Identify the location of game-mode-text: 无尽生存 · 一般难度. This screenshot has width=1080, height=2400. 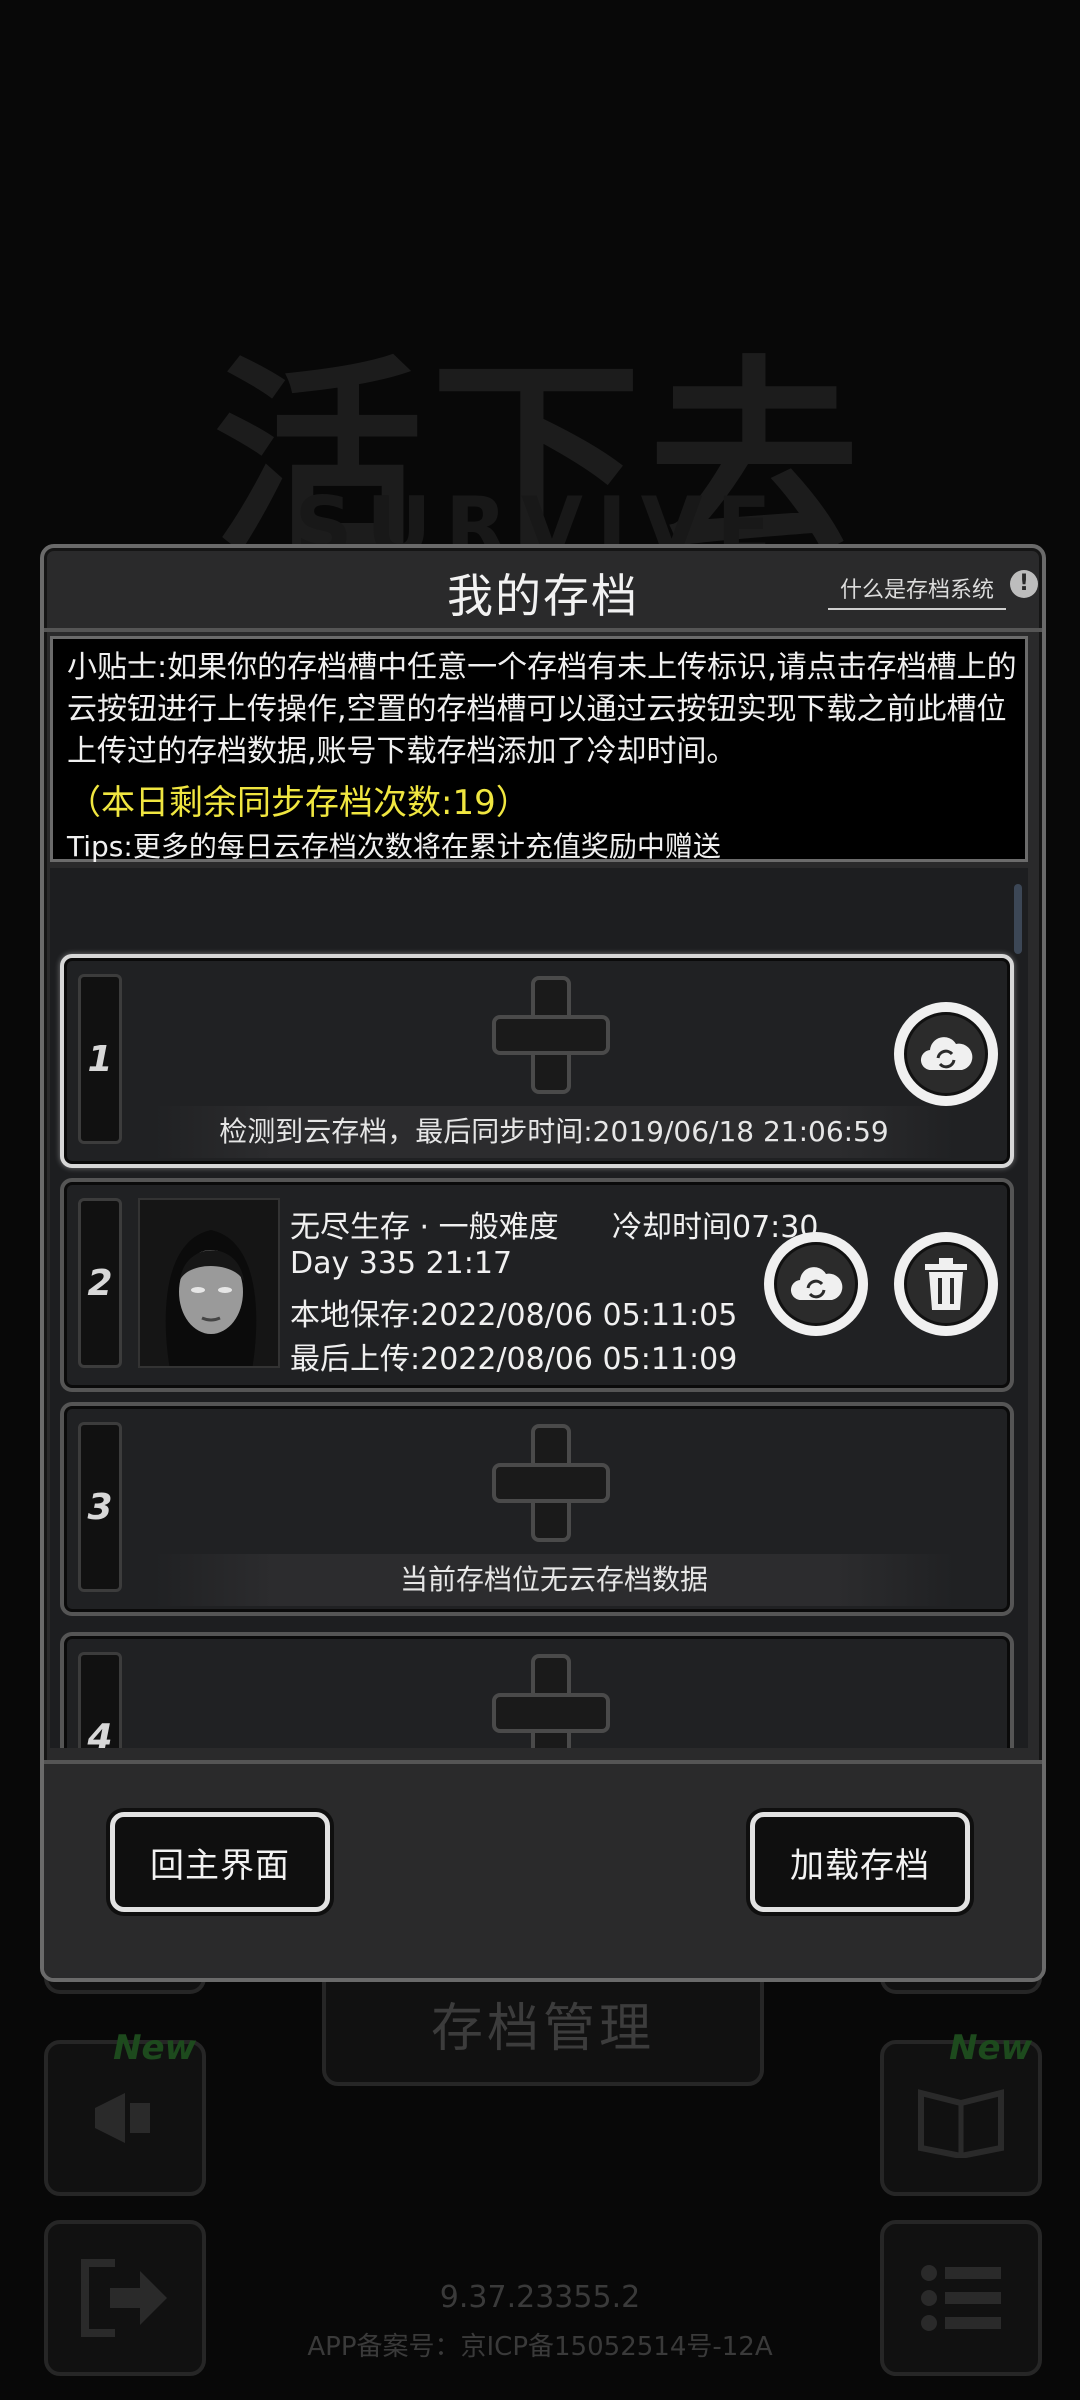
(424, 1227).